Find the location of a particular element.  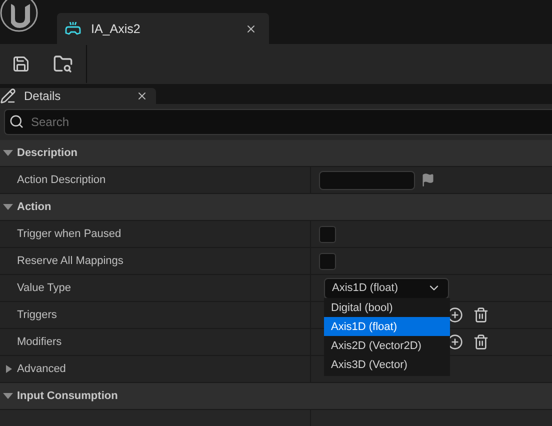

pencil-icon is located at coordinates (8, 96).